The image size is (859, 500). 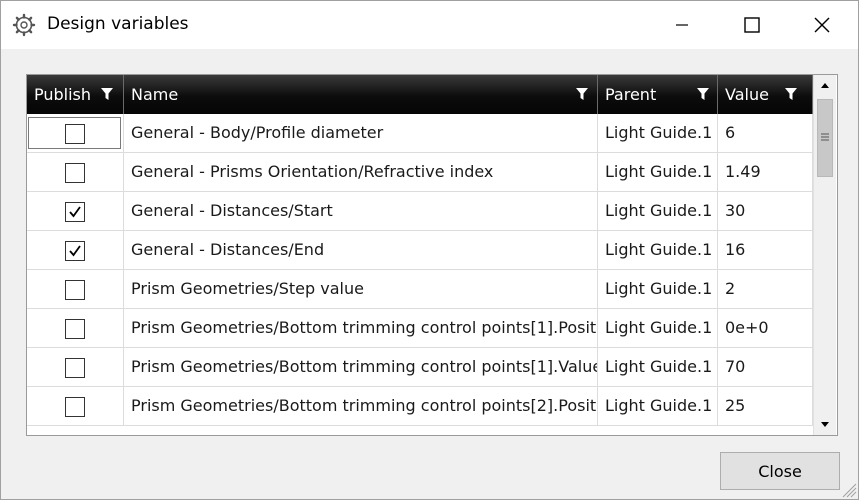 I want to click on value-cell: 1.49, so click(x=765, y=172).